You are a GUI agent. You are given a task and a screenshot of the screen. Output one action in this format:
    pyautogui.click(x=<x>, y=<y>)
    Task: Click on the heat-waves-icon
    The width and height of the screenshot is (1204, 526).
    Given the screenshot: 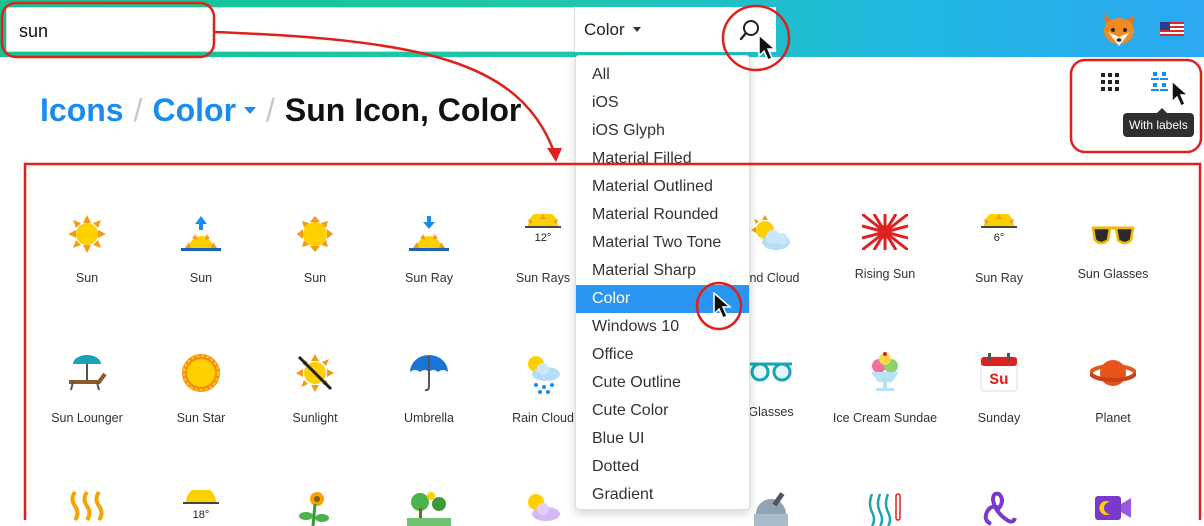 What is the action you would take?
    pyautogui.click(x=884, y=509)
    